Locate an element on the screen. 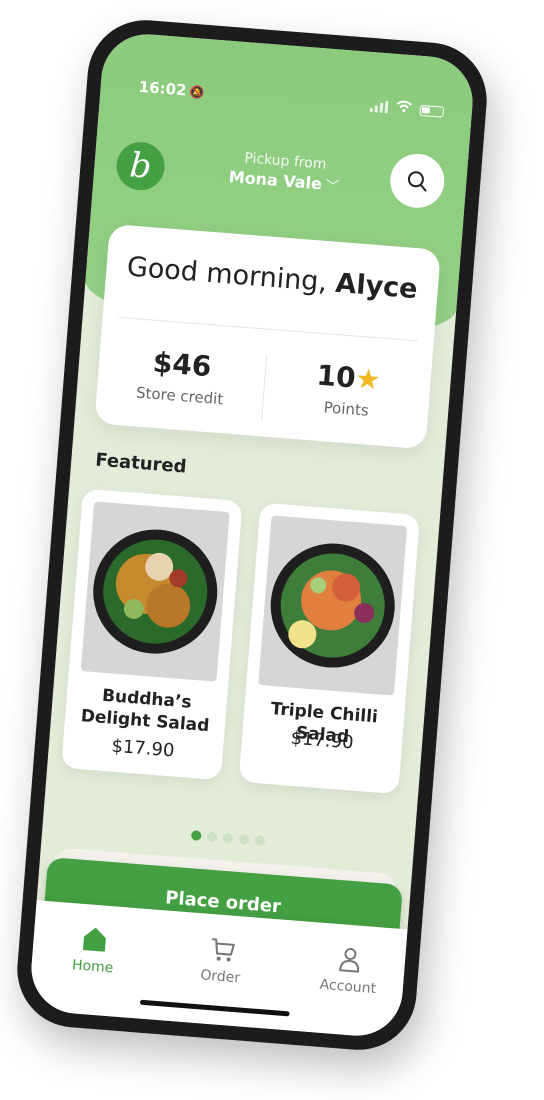  tab-home: Home is located at coordinates (94, 950).